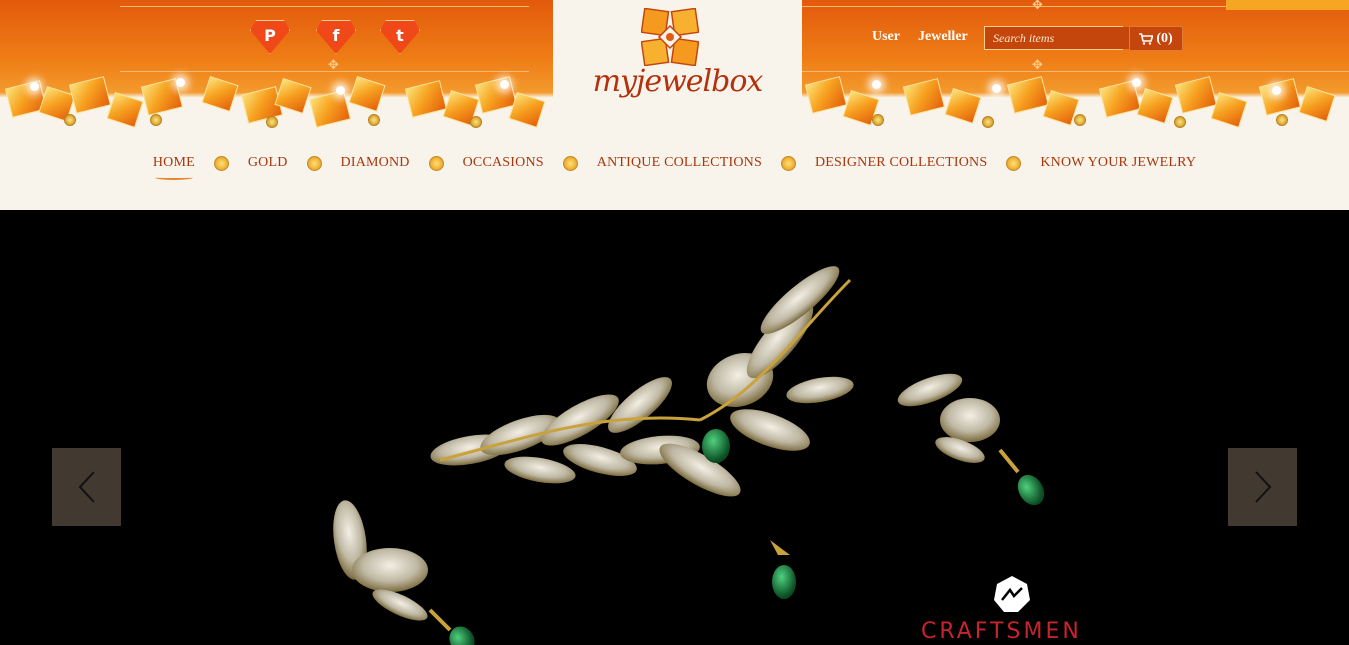 The height and width of the screenshot is (645, 1349). What do you see at coordinates (670, 37) in the screenshot?
I see `logo-mark-icon` at bounding box center [670, 37].